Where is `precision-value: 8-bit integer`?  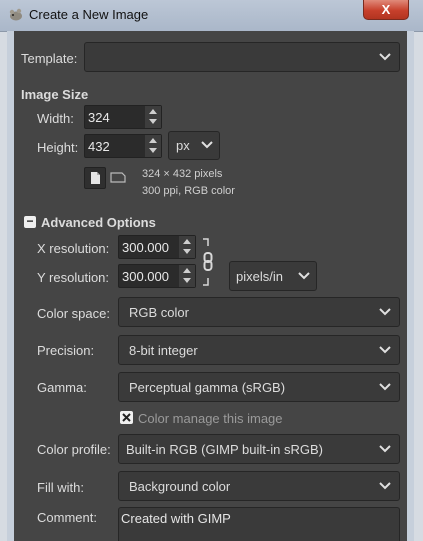 precision-value: 8-bit integer is located at coordinates (163, 350).